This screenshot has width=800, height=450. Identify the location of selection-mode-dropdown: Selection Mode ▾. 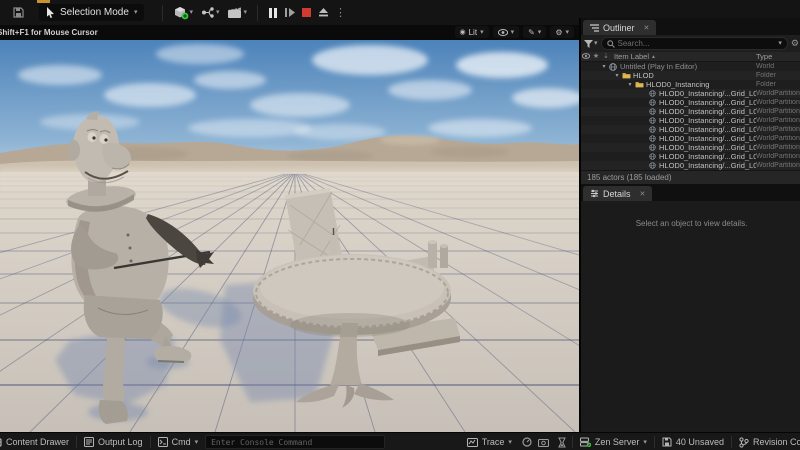
(92, 12).